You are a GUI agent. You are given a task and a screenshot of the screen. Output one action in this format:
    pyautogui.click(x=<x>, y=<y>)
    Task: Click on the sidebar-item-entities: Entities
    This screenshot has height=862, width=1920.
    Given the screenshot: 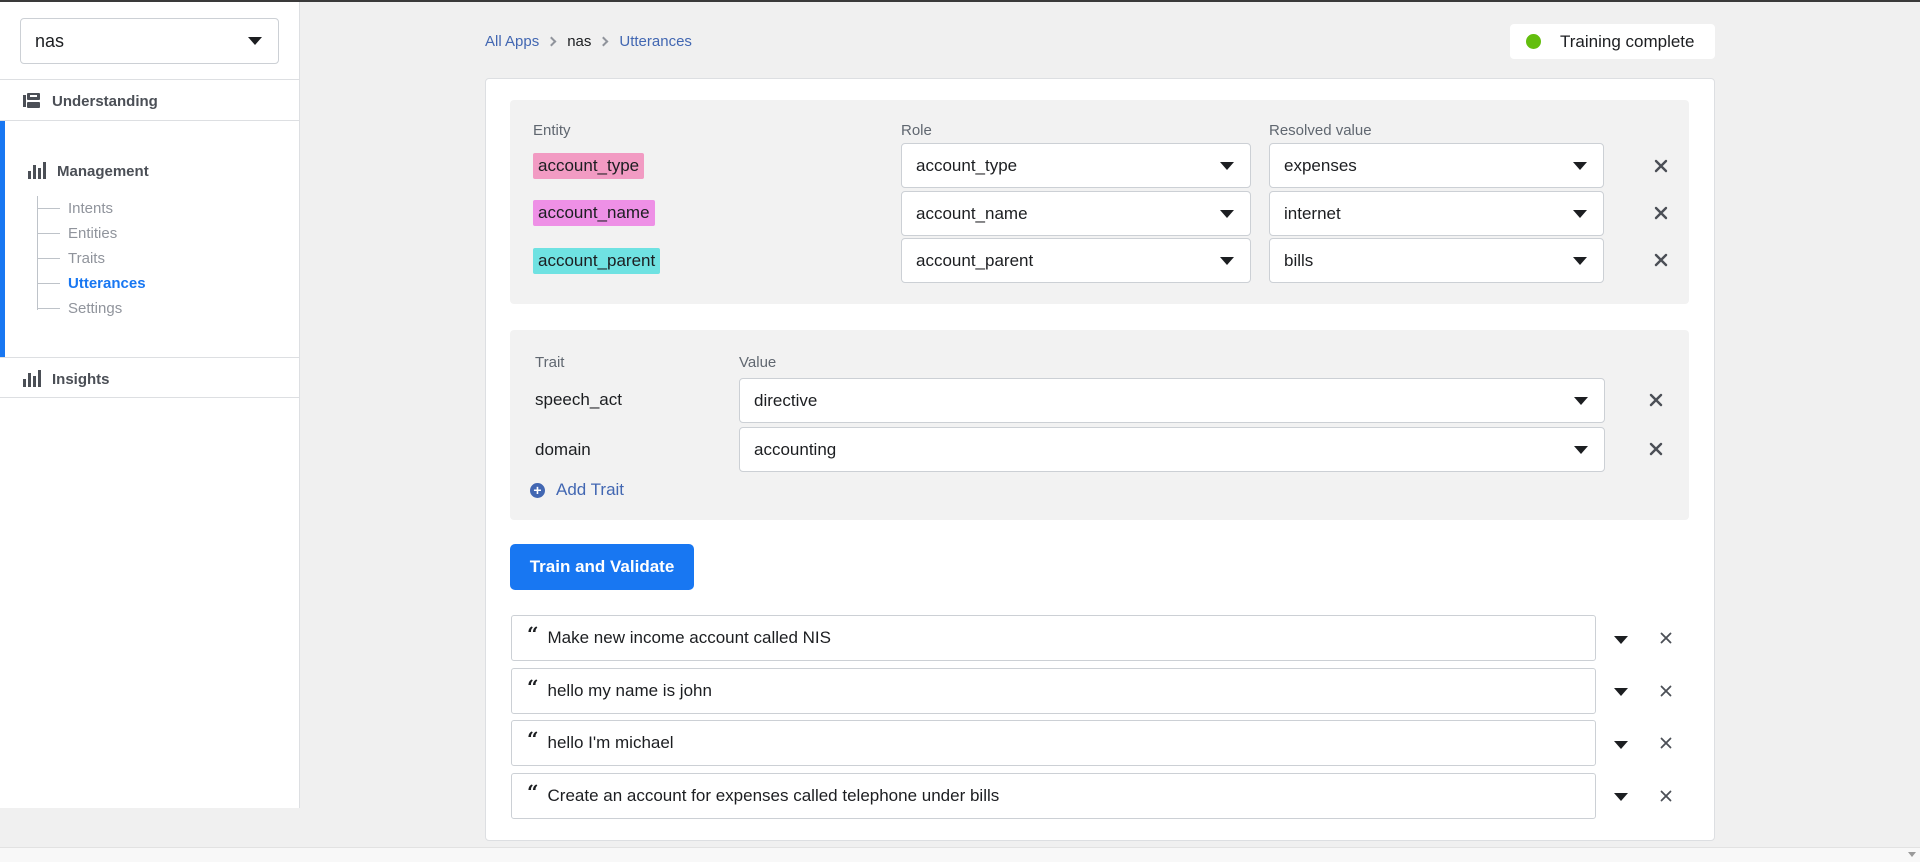 What is the action you would take?
    pyautogui.click(x=77, y=233)
    